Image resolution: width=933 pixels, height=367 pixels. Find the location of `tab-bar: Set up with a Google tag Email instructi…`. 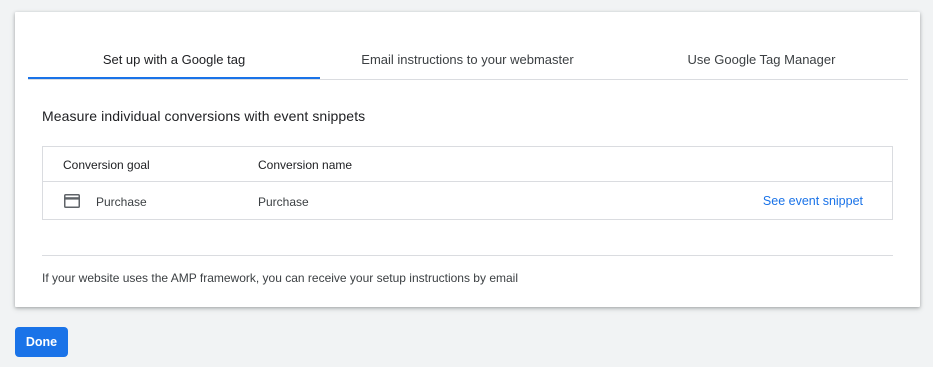

tab-bar: Set up with a Google tag Email instructi… is located at coordinates (468, 61).